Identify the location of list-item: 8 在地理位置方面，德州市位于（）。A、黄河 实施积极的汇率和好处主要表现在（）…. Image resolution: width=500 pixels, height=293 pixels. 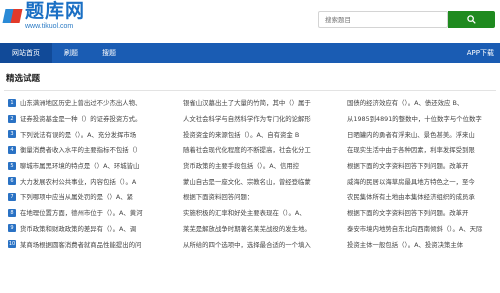
(250, 213).